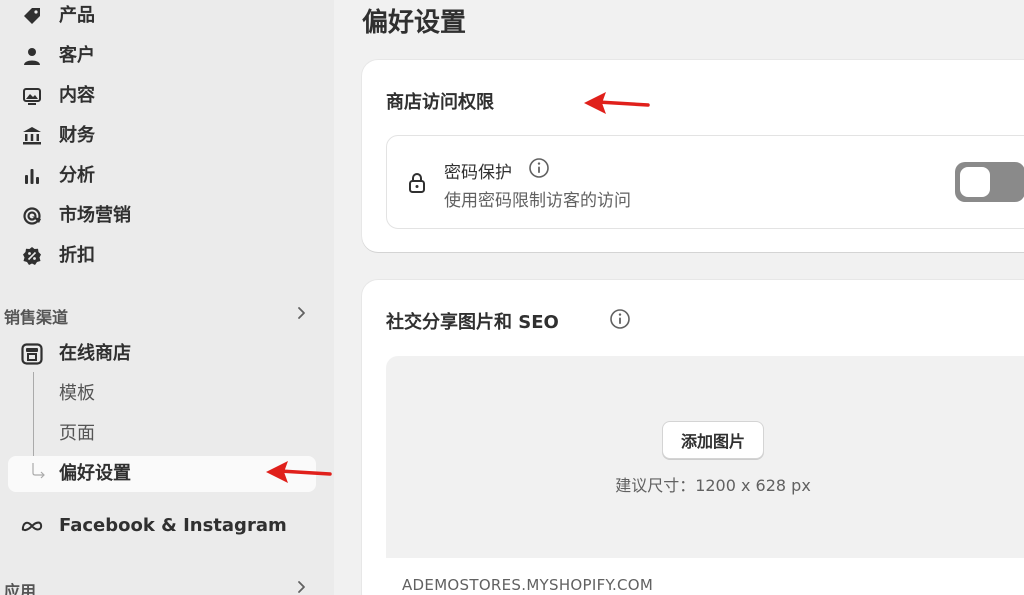  What do you see at coordinates (77, 175) in the screenshot?
I see `sidebar-item-label: 分析` at bounding box center [77, 175].